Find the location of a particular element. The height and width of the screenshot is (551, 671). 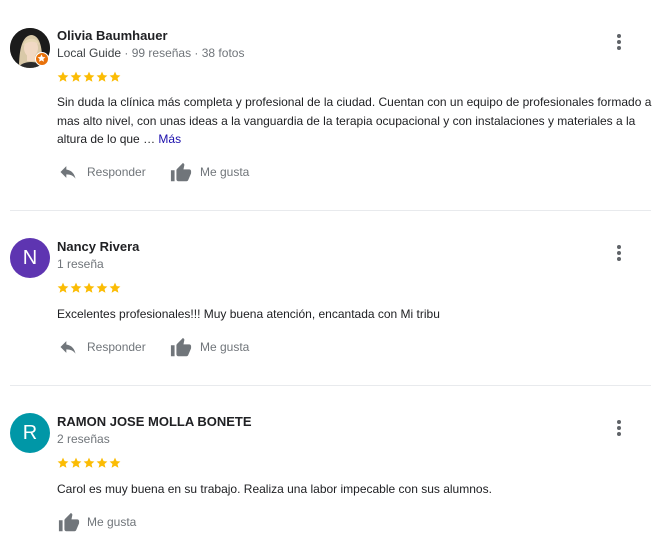

local-guide-label: Local Guide is located at coordinates (89, 53).